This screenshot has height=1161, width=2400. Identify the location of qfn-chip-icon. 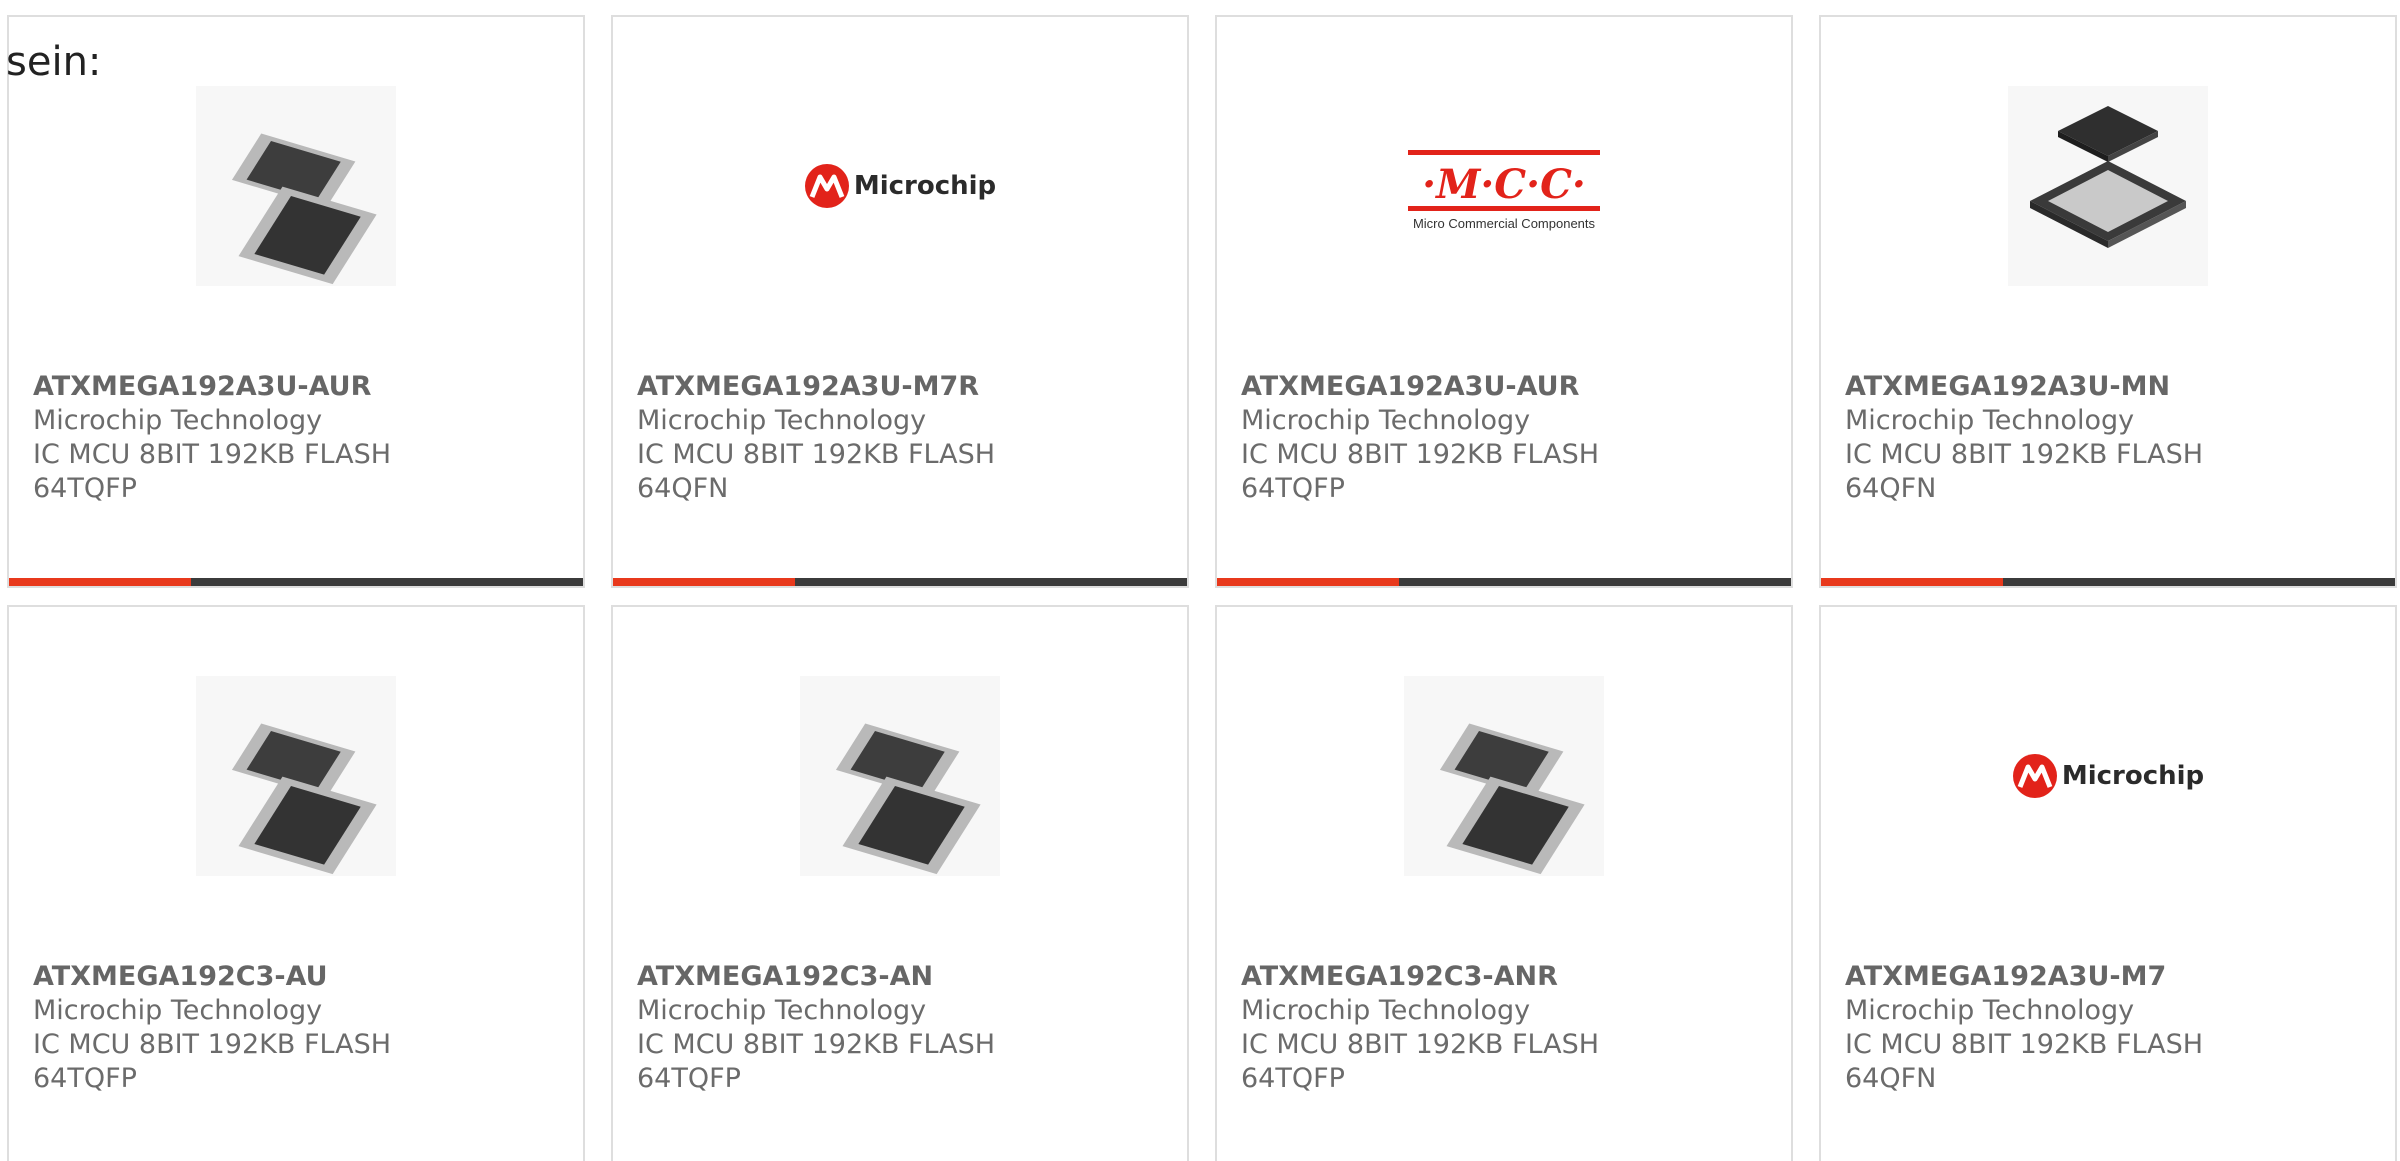
(2108, 186).